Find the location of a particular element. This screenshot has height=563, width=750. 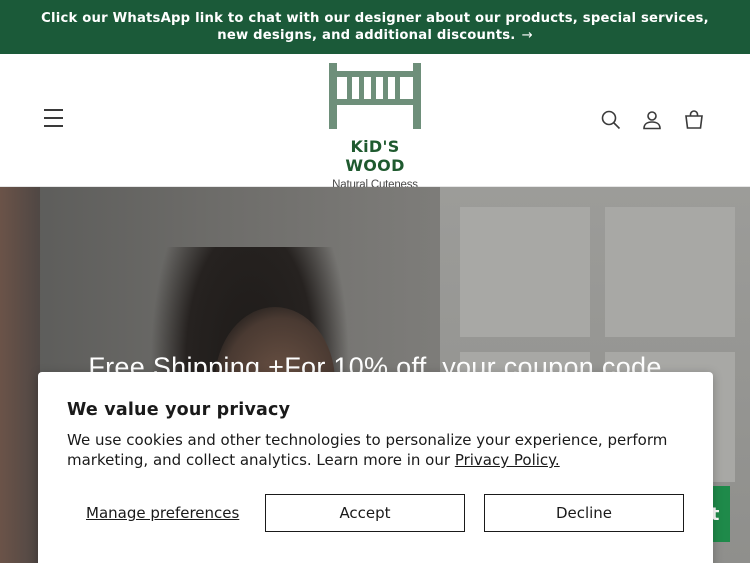

account-icon is located at coordinates (652, 120).